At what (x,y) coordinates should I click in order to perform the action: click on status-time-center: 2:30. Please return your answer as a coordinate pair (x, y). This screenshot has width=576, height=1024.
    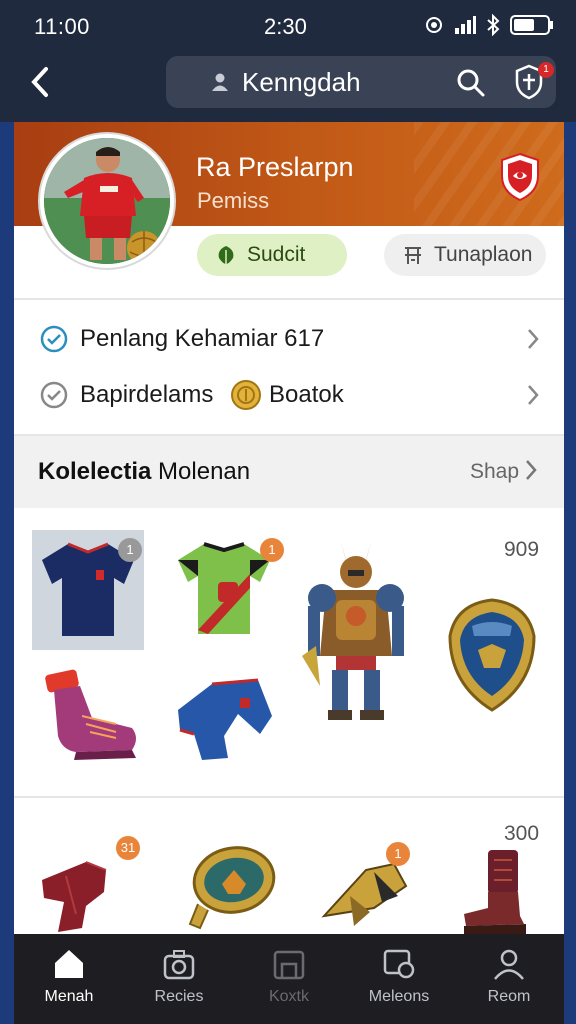
    Looking at the image, I should click on (285, 26).